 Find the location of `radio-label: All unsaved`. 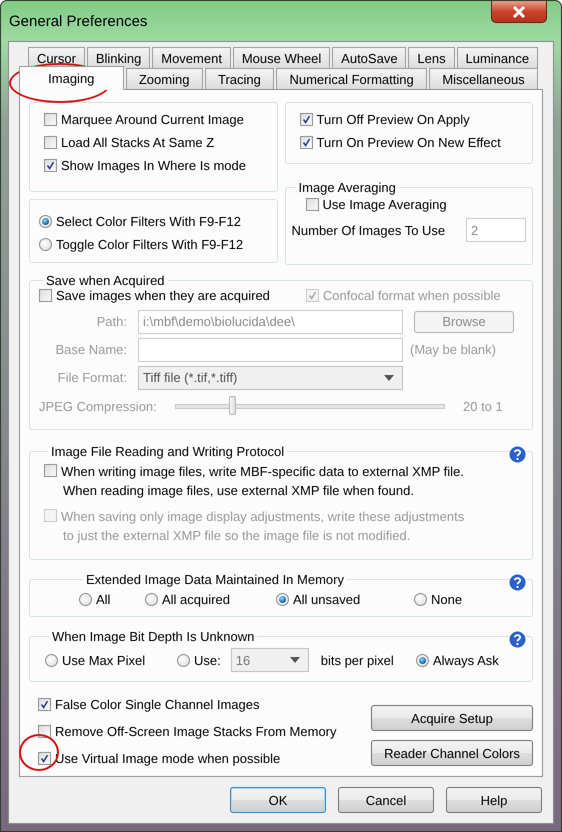

radio-label: All unsaved is located at coordinates (326, 599).